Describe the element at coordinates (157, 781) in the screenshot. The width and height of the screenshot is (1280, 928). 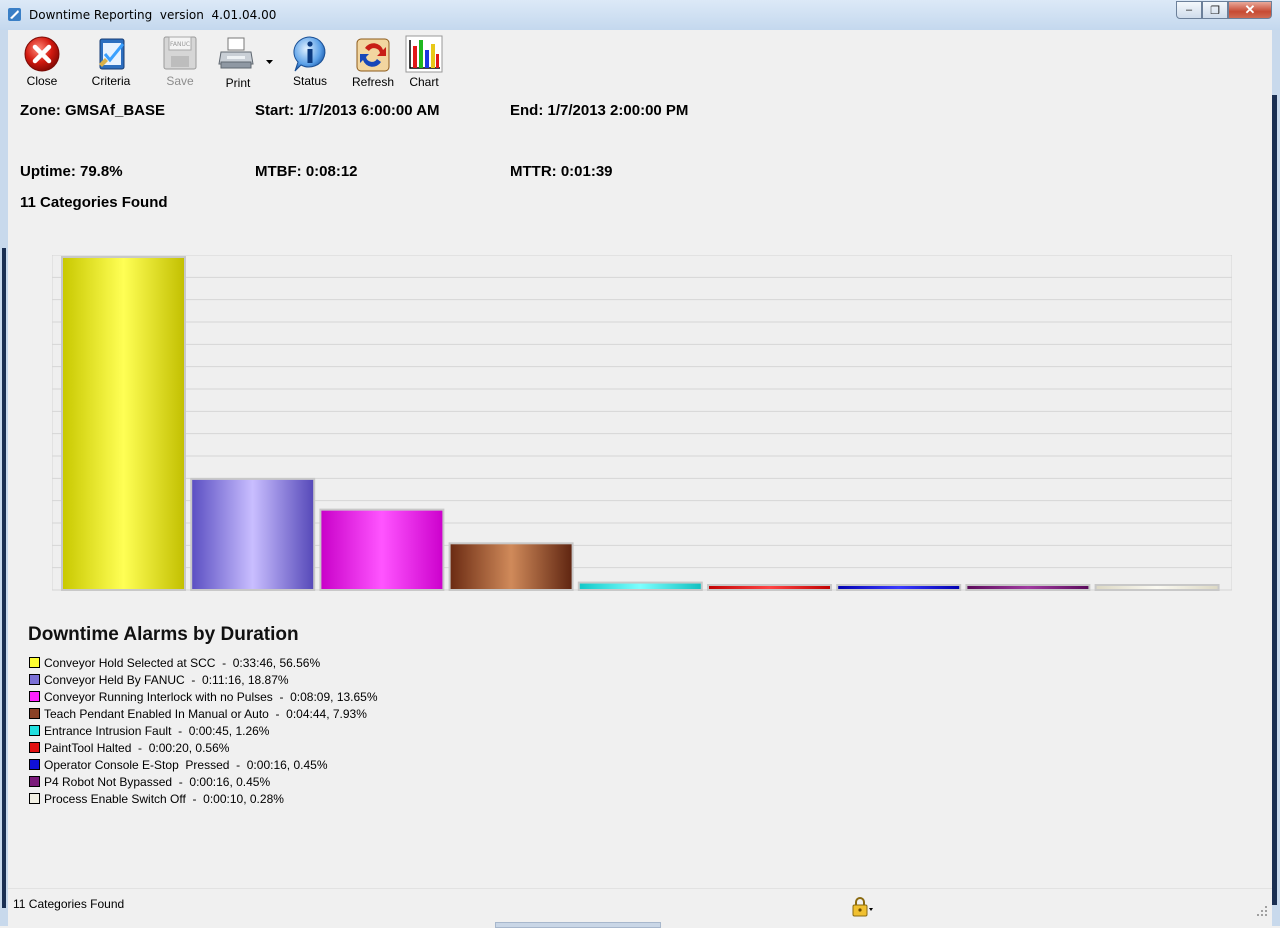
I see `legend-label: P4 Robot Not Bypassed - 0:00:16, 0.45%` at that location.